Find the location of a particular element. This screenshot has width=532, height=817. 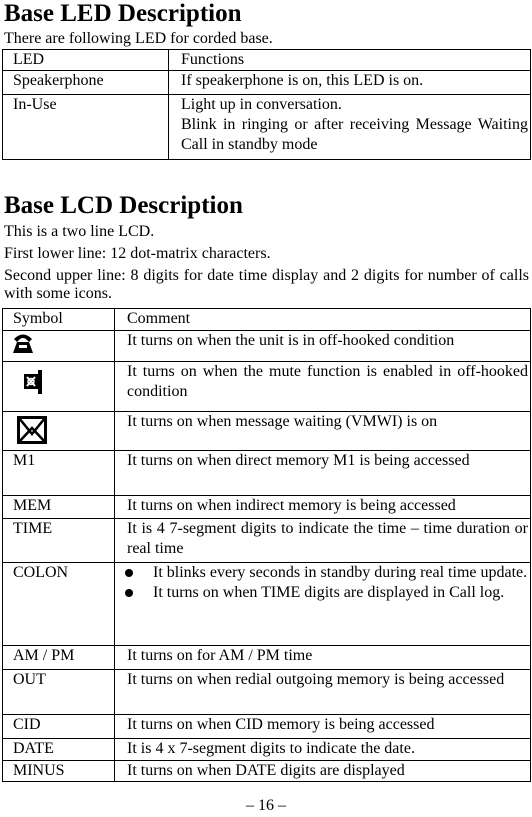

symbol-cell: MEM is located at coordinates (58, 507).